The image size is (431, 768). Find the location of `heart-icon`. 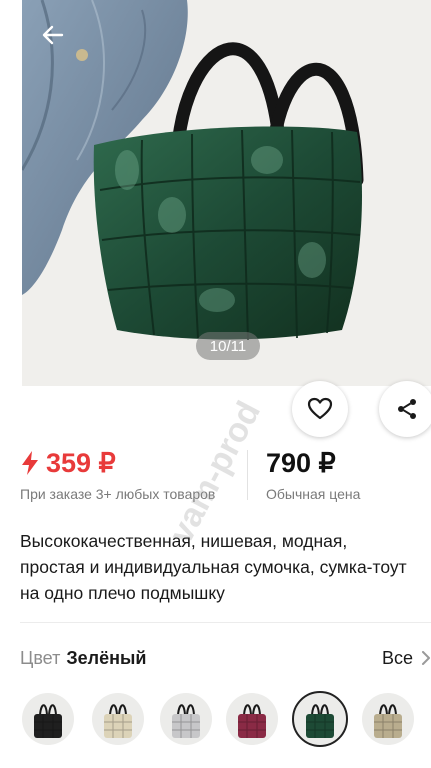

heart-icon is located at coordinates (320, 408).